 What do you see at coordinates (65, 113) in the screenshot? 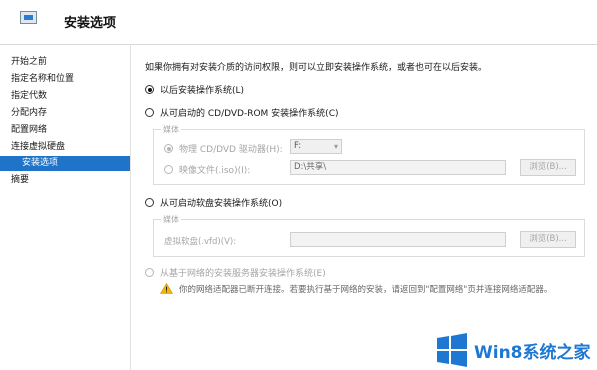
I see `sidebar-item-memory: 分配内存` at bounding box center [65, 113].